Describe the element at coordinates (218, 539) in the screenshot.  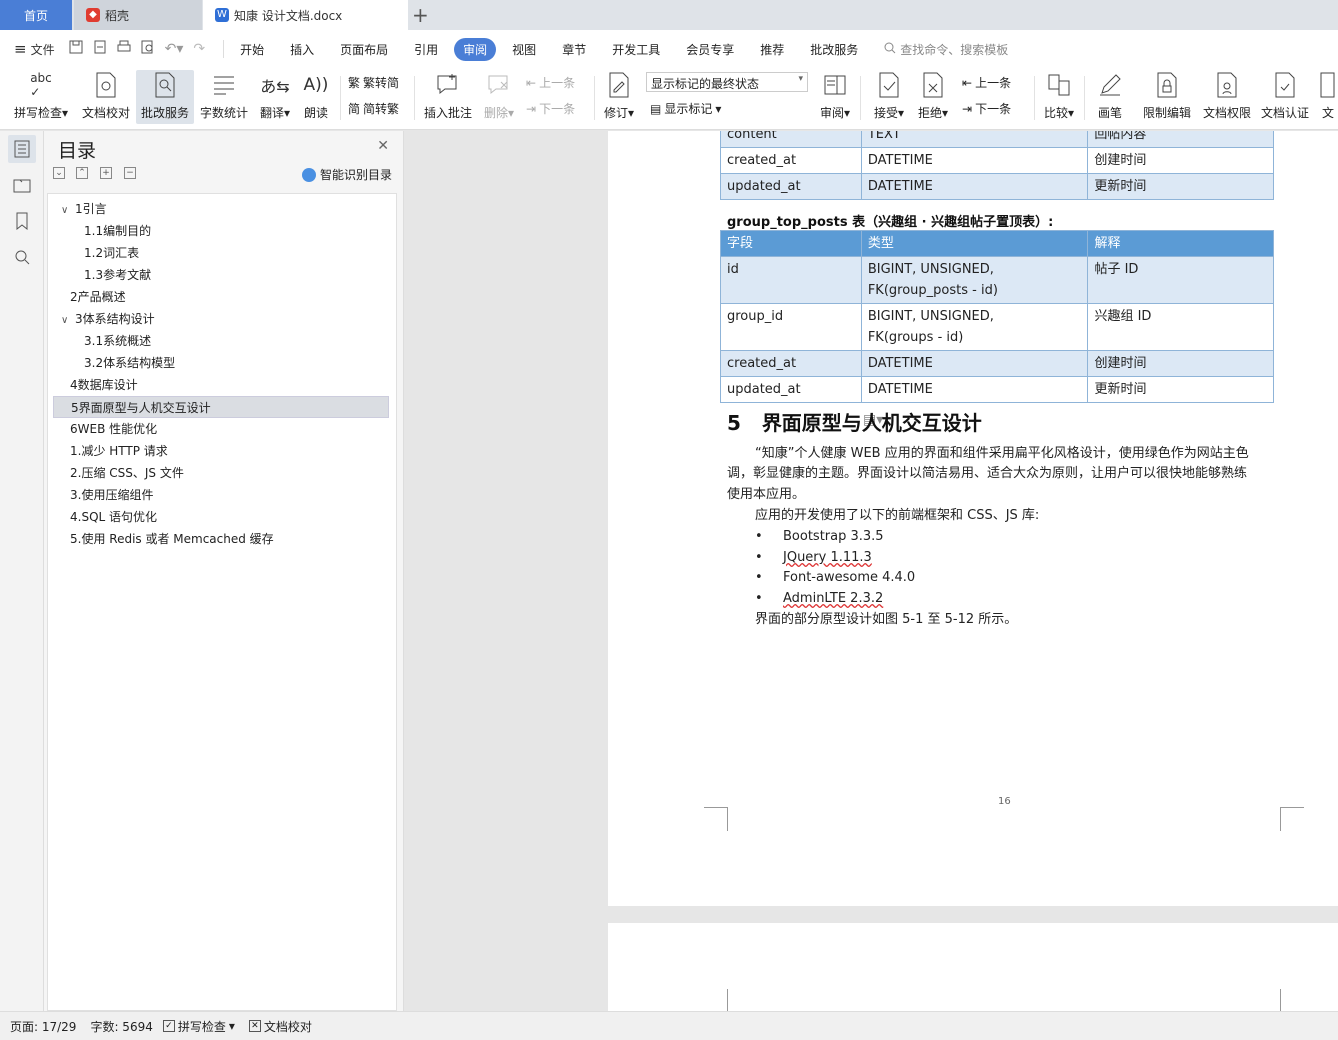
I see `toc-item: 5.使用 Redis 或者 Memcached 缓存` at that location.